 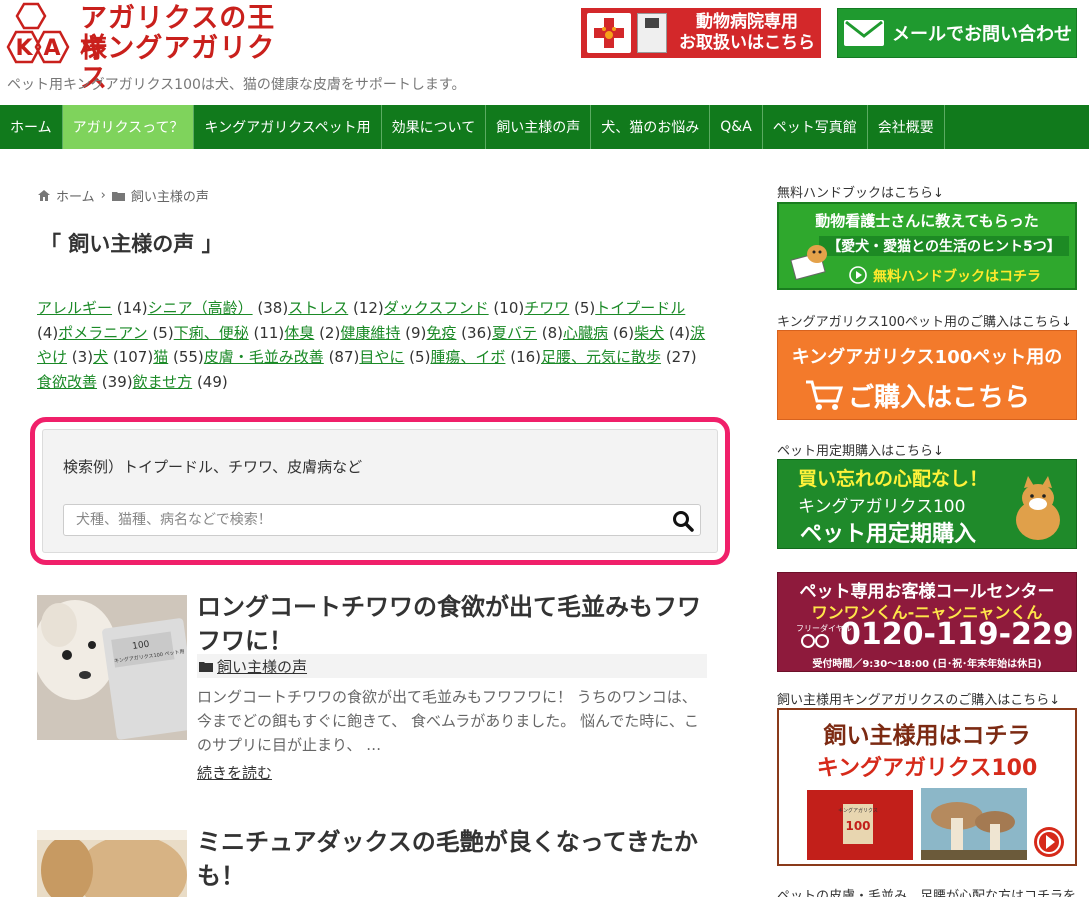 I want to click on product-box-image: 100 キングアガリクス, so click(x=860, y=825).